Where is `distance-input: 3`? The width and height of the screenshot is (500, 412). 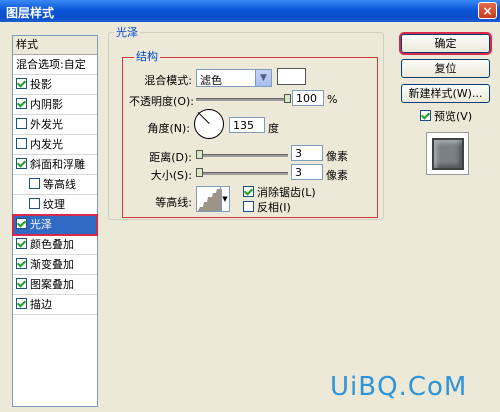
distance-input: 3 is located at coordinates (307, 153).